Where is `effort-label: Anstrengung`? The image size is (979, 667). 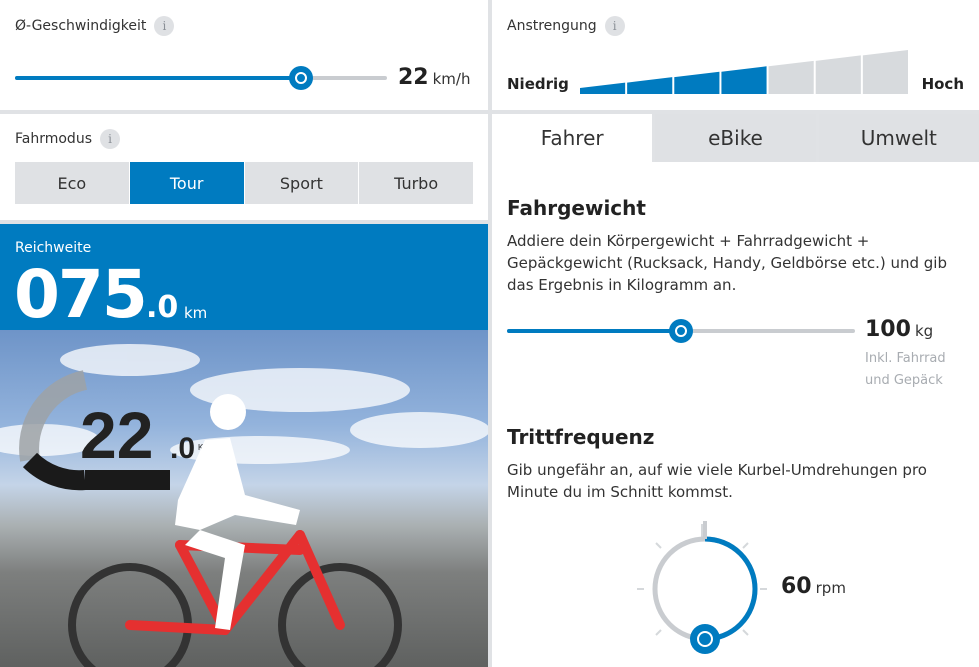 effort-label: Anstrengung is located at coordinates (552, 26).